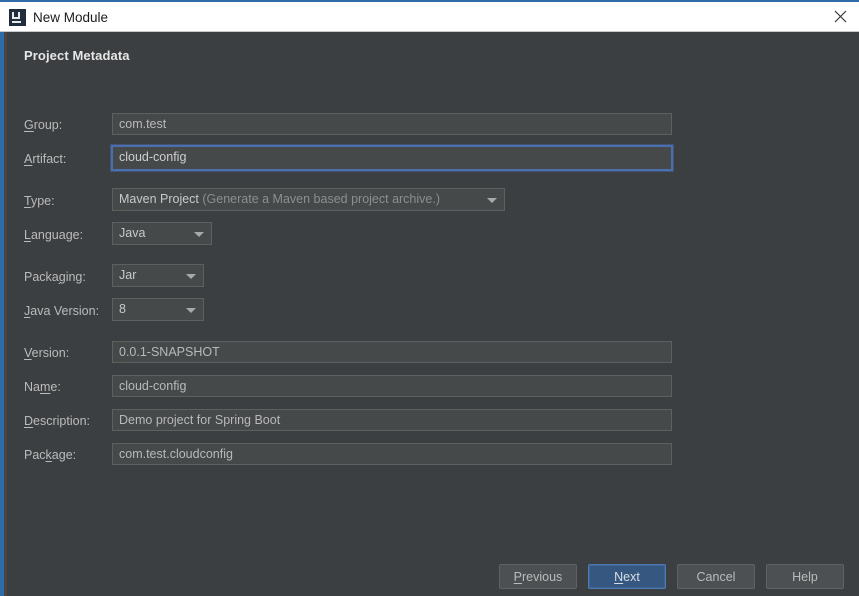  Describe the element at coordinates (45, 159) in the screenshot. I see `label-artifact: Artifact:` at that location.